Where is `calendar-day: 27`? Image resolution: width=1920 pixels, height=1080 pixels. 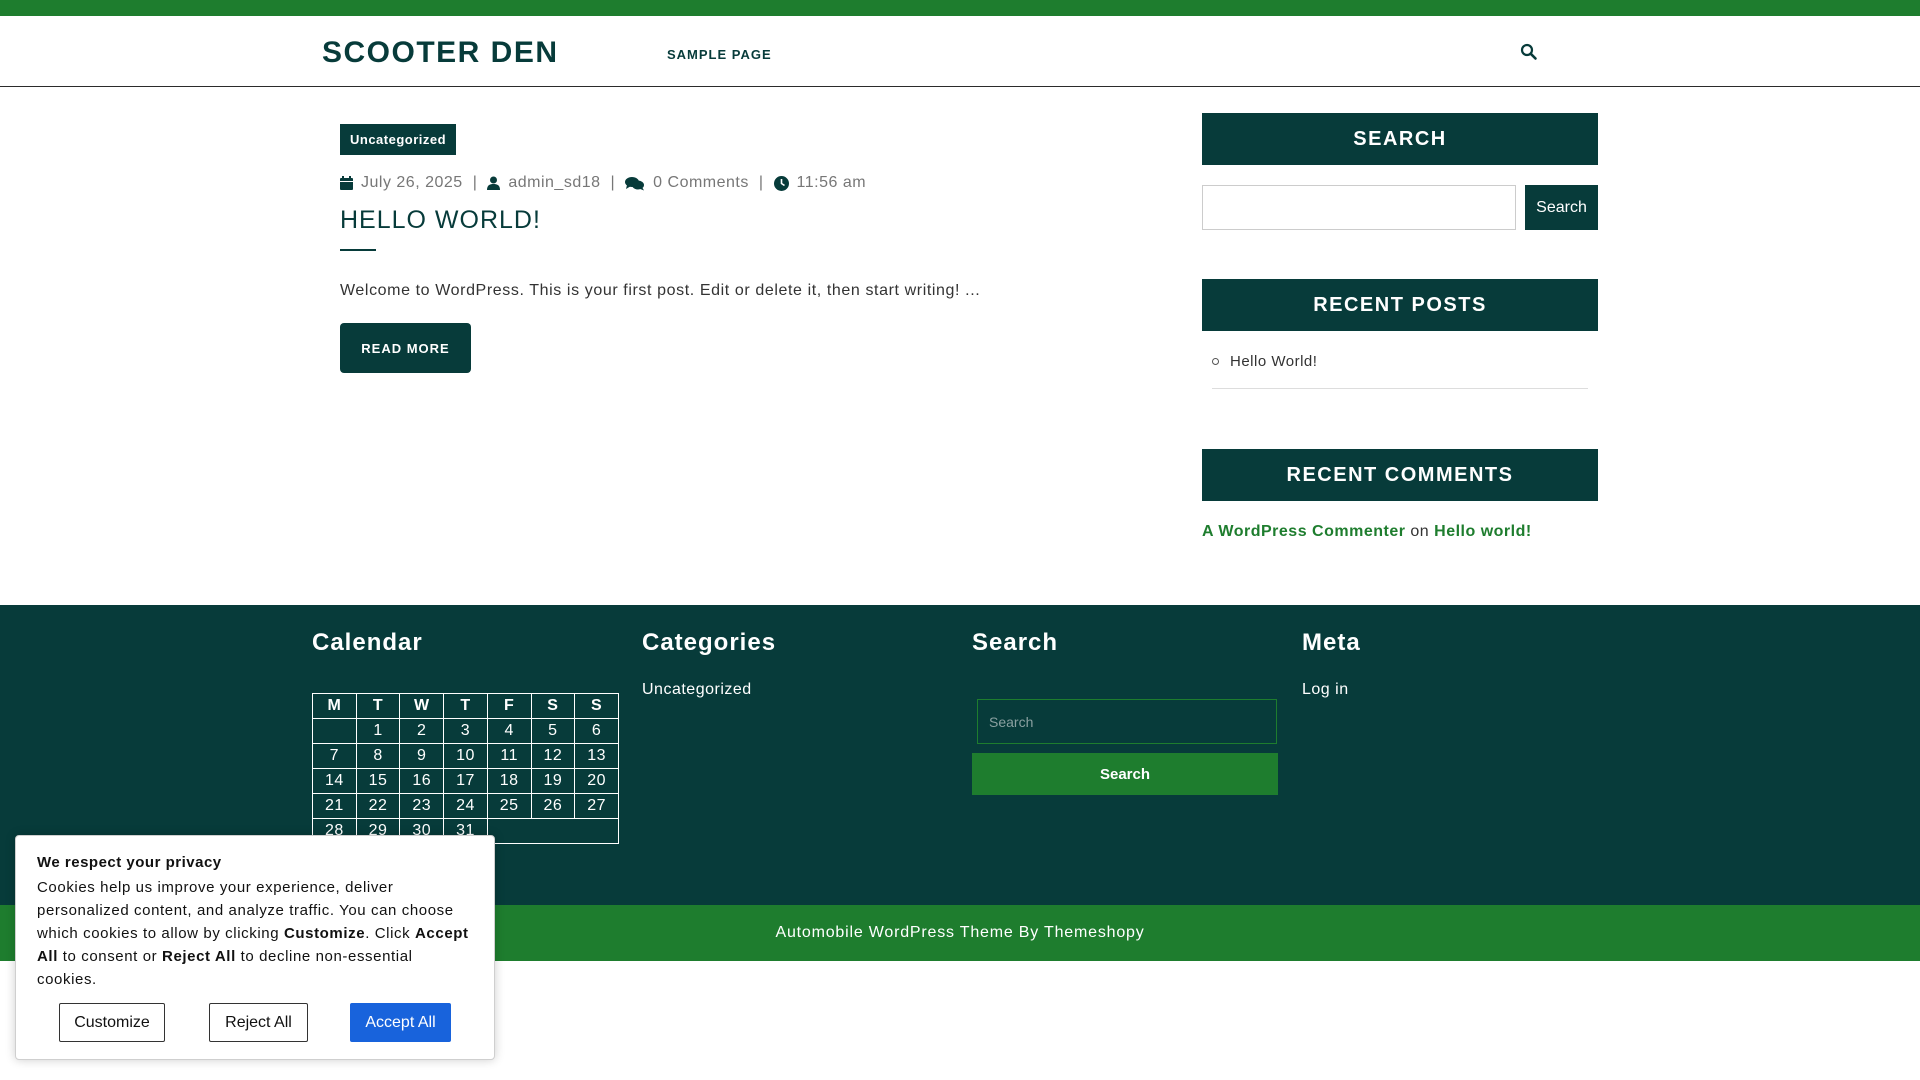
calendar-day: 27 is located at coordinates (596, 806).